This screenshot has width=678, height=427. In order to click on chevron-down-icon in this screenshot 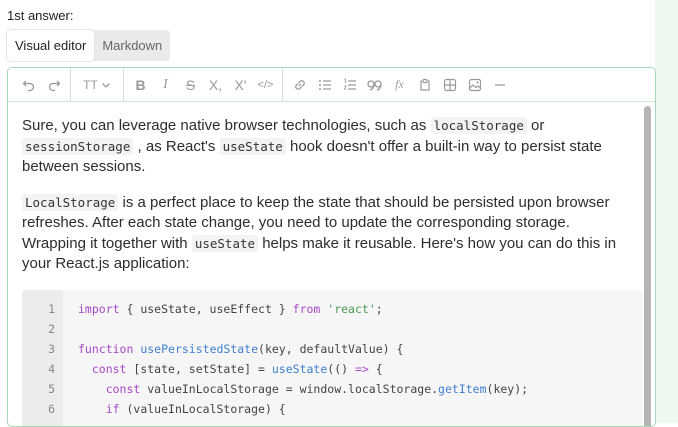, I will do `click(106, 85)`.